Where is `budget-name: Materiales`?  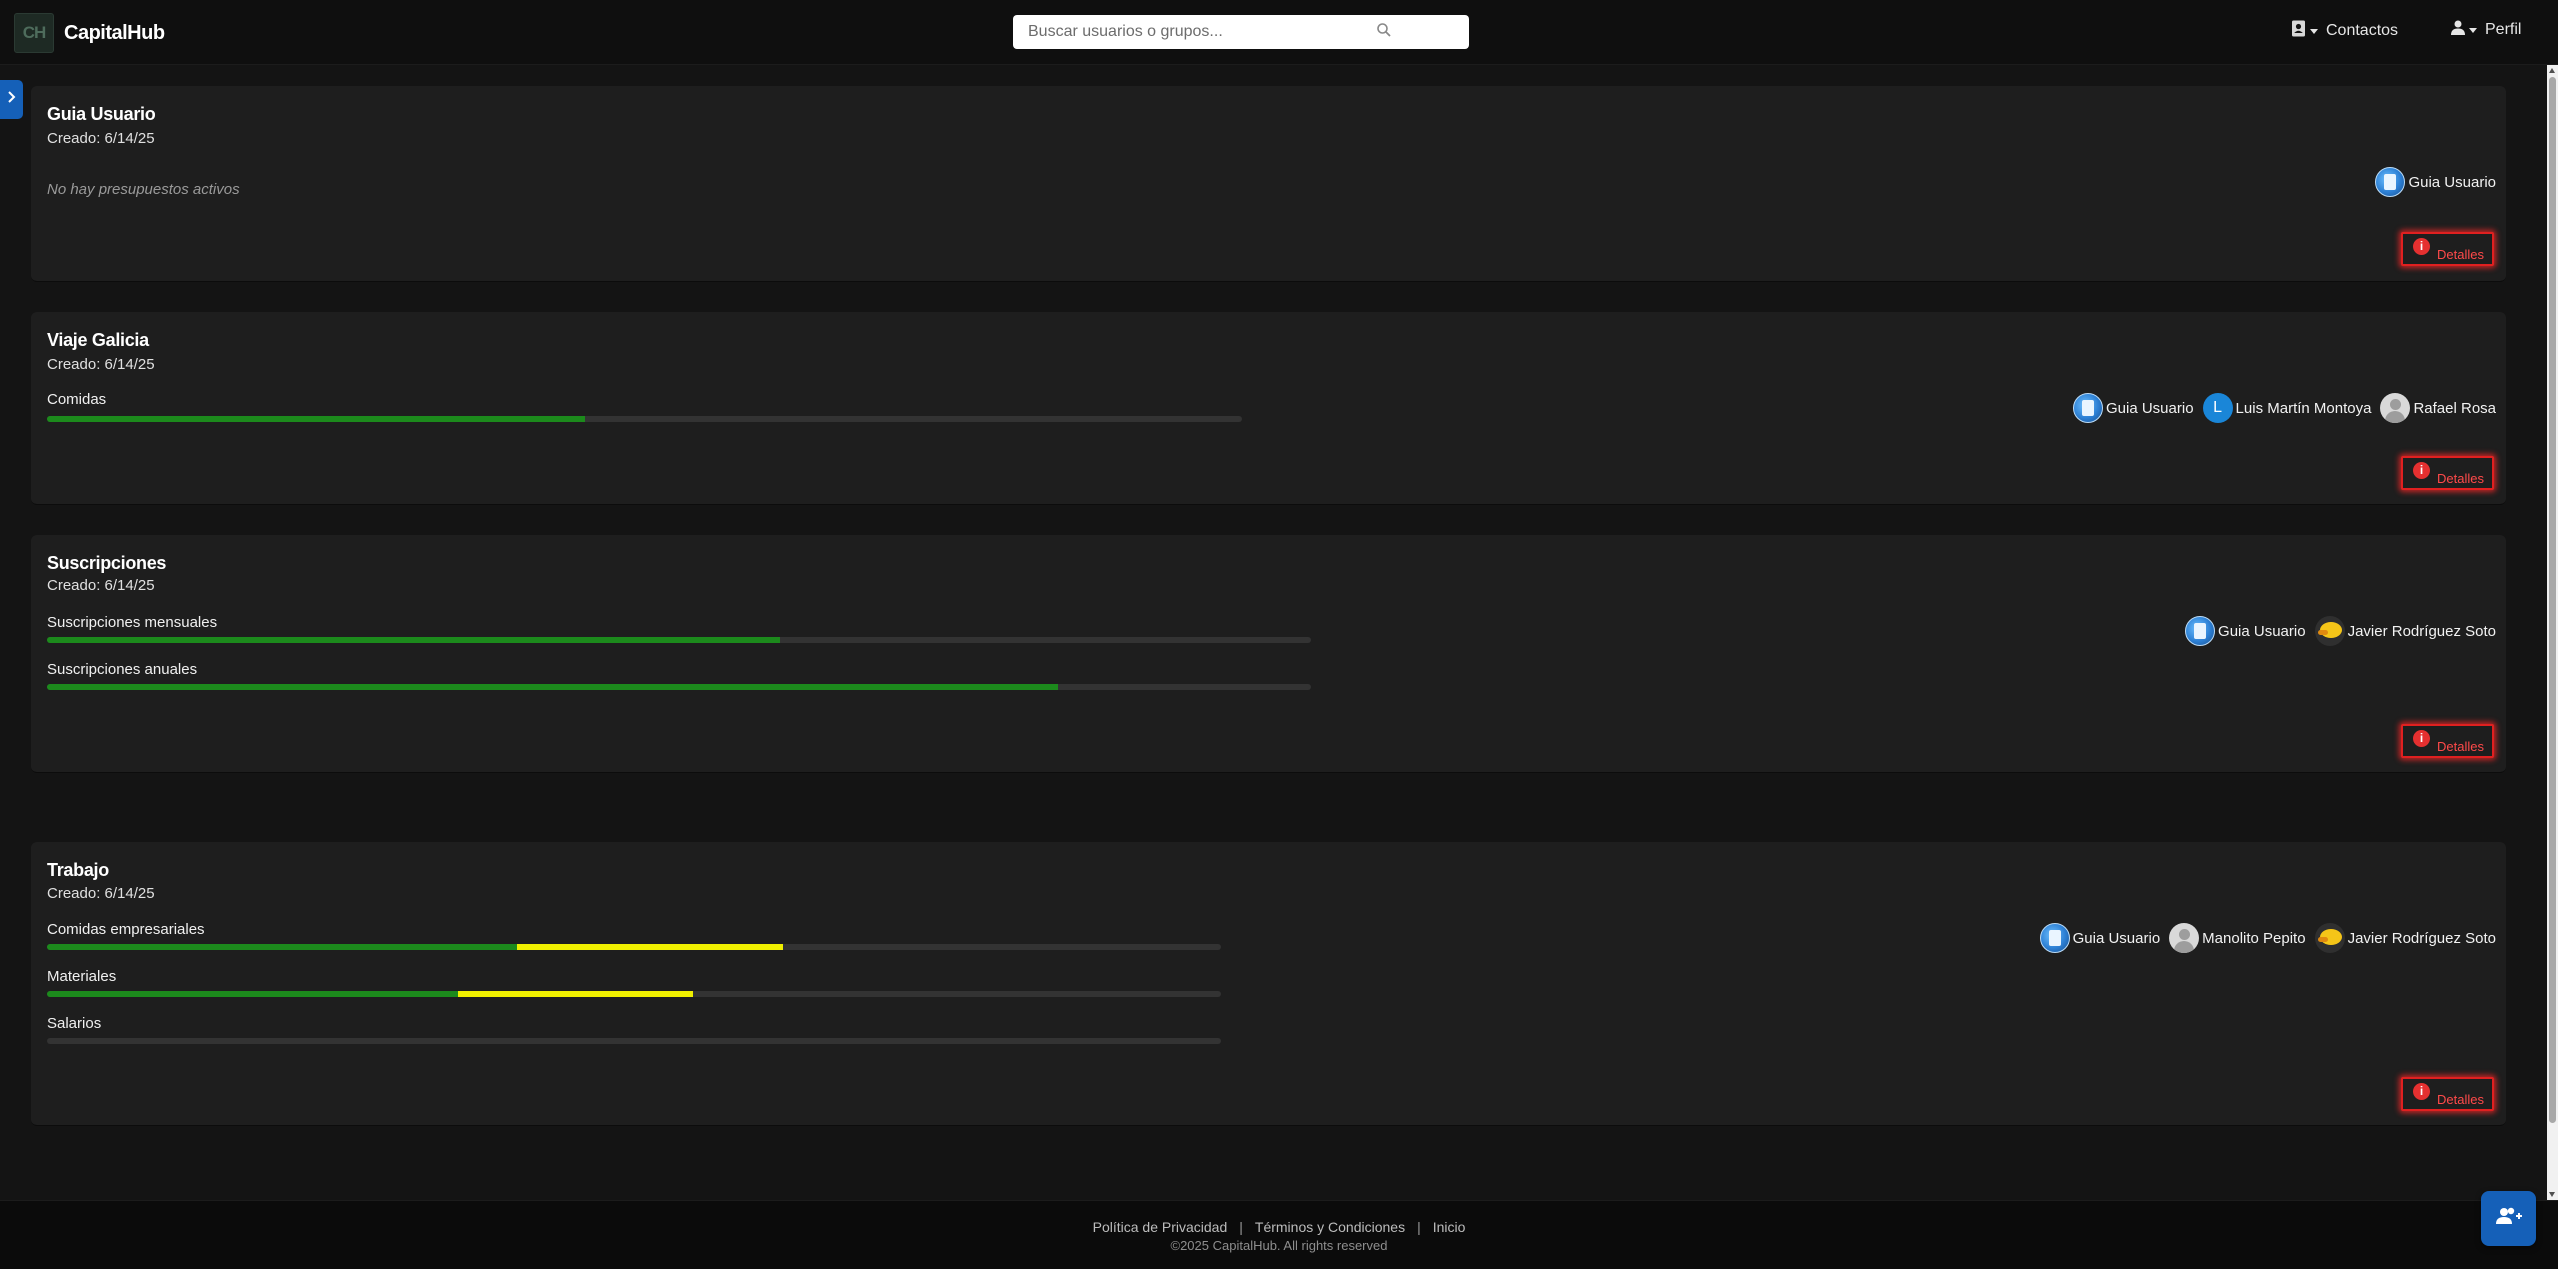
budget-name: Materiales is located at coordinates (82, 976).